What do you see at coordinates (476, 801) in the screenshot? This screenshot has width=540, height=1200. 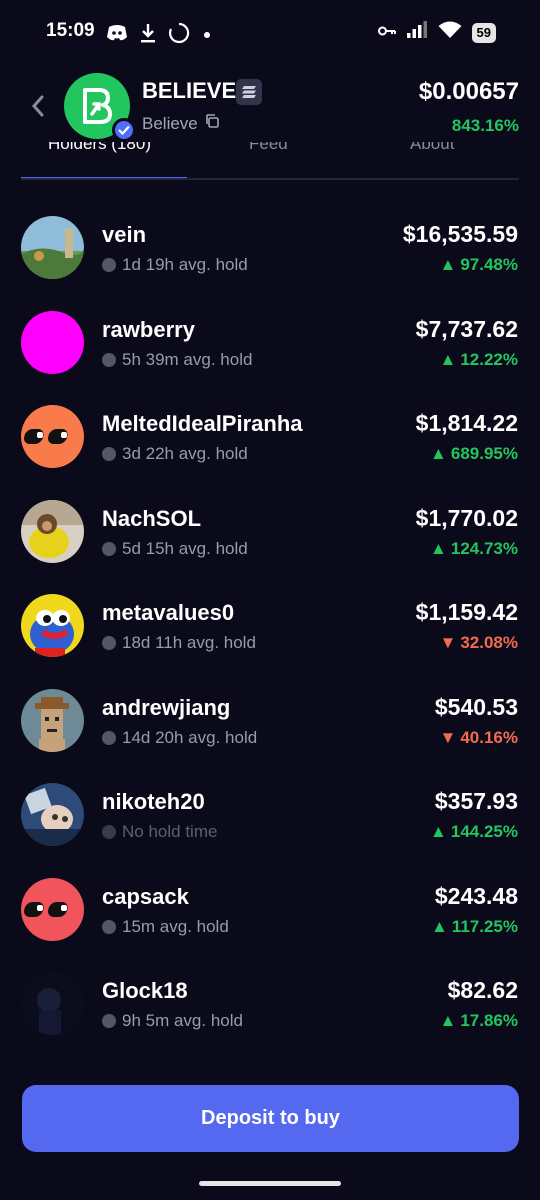 I see `holder-value: $357.93` at bounding box center [476, 801].